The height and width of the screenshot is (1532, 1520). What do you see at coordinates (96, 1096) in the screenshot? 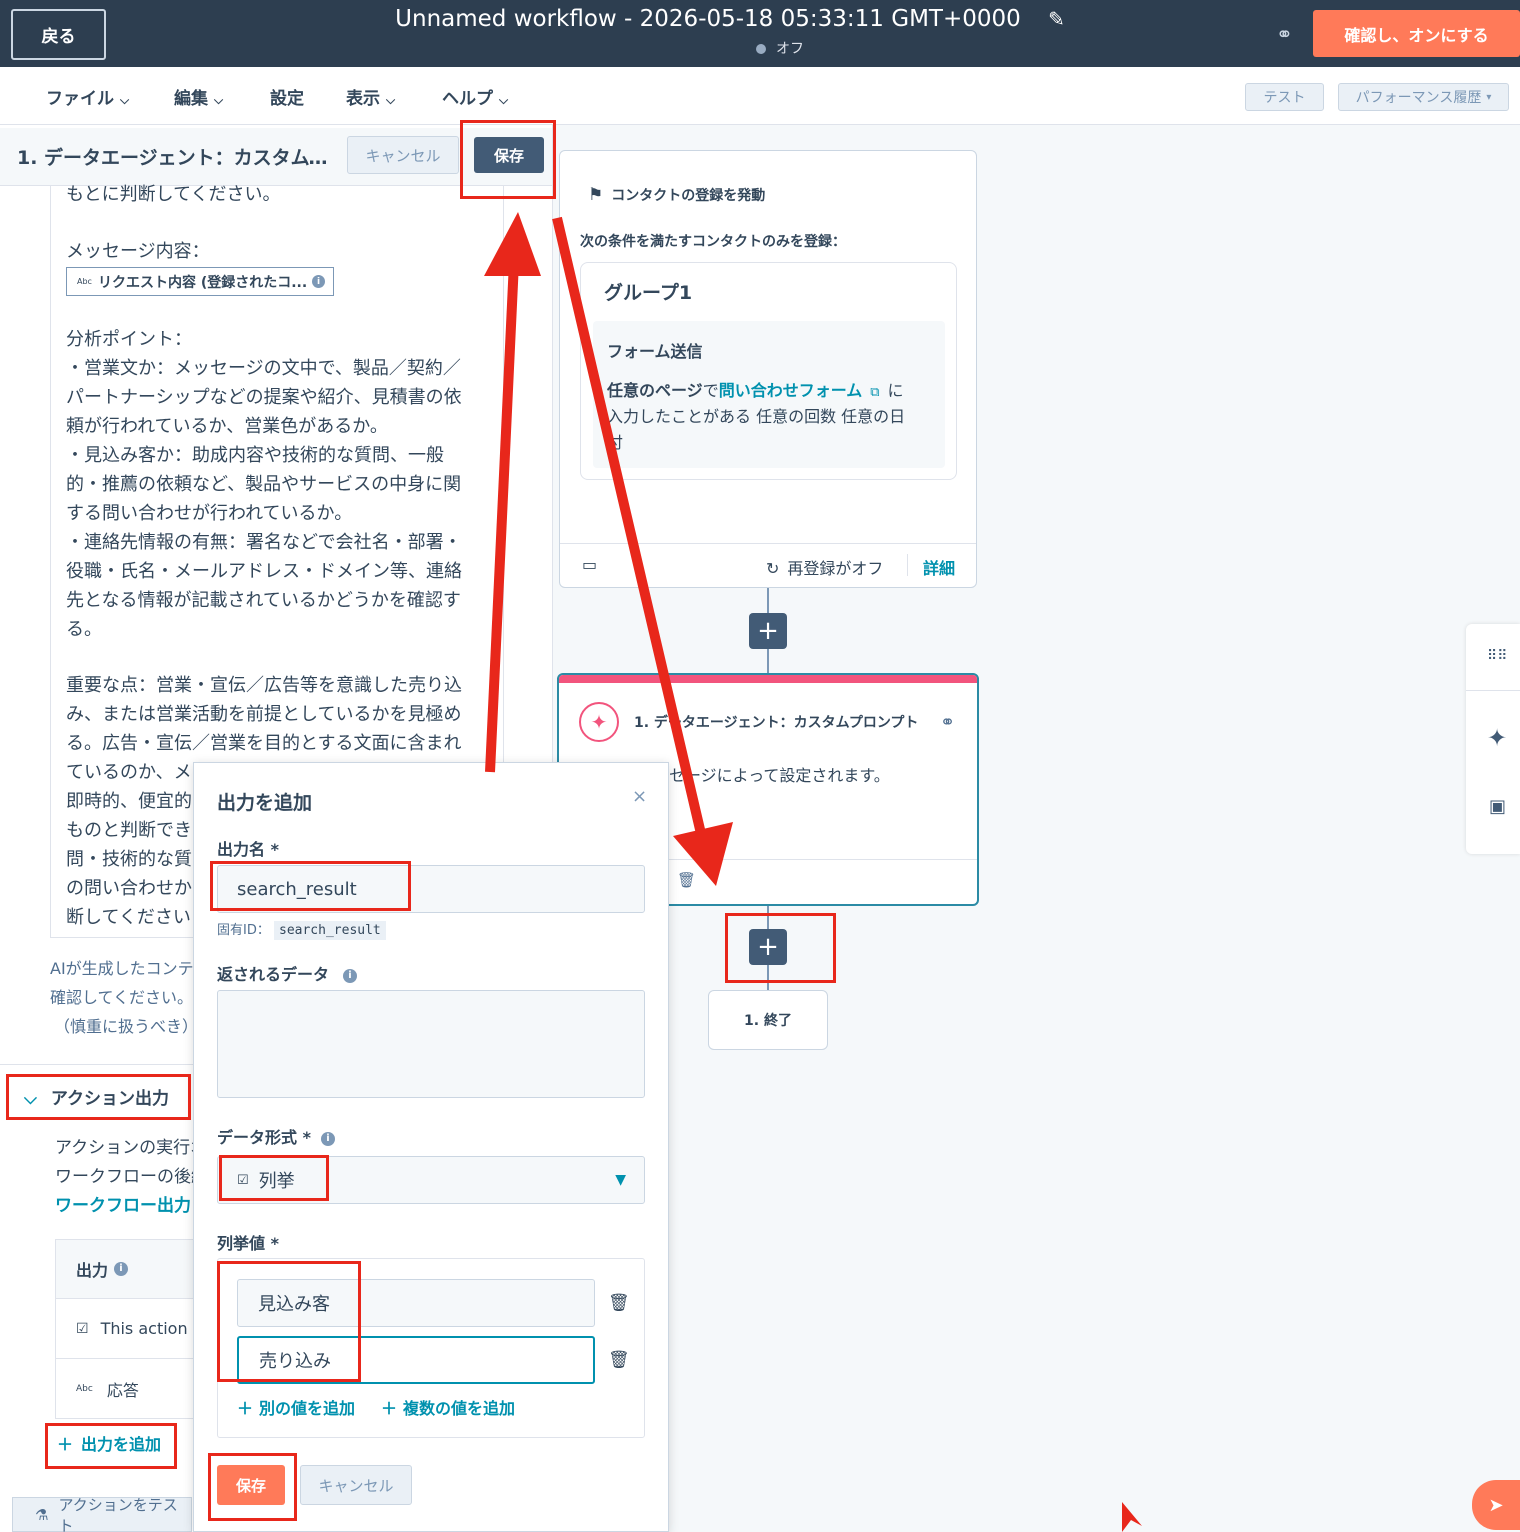
I see `action-output-toggle: ⌵ アクション出力` at bounding box center [96, 1096].